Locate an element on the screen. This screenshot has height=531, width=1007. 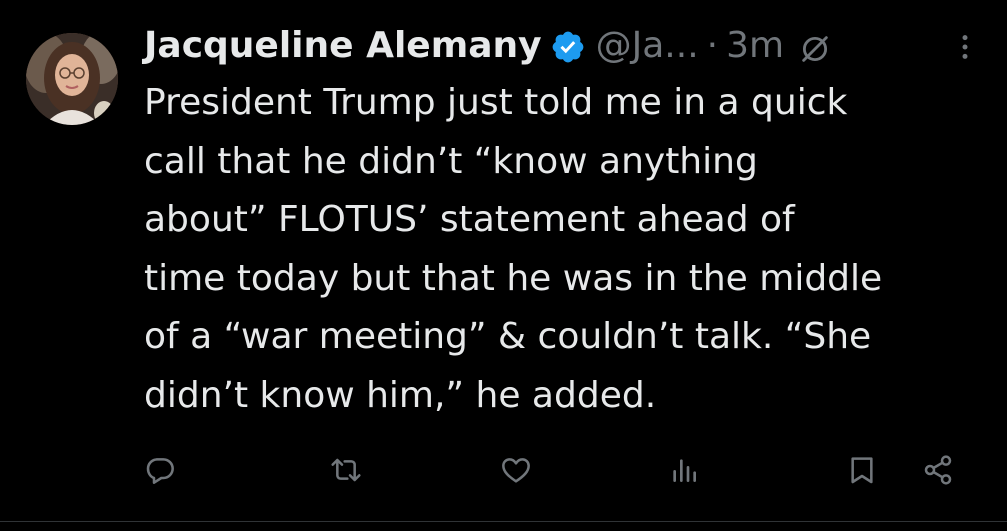
views-icon is located at coordinates (684, 470).